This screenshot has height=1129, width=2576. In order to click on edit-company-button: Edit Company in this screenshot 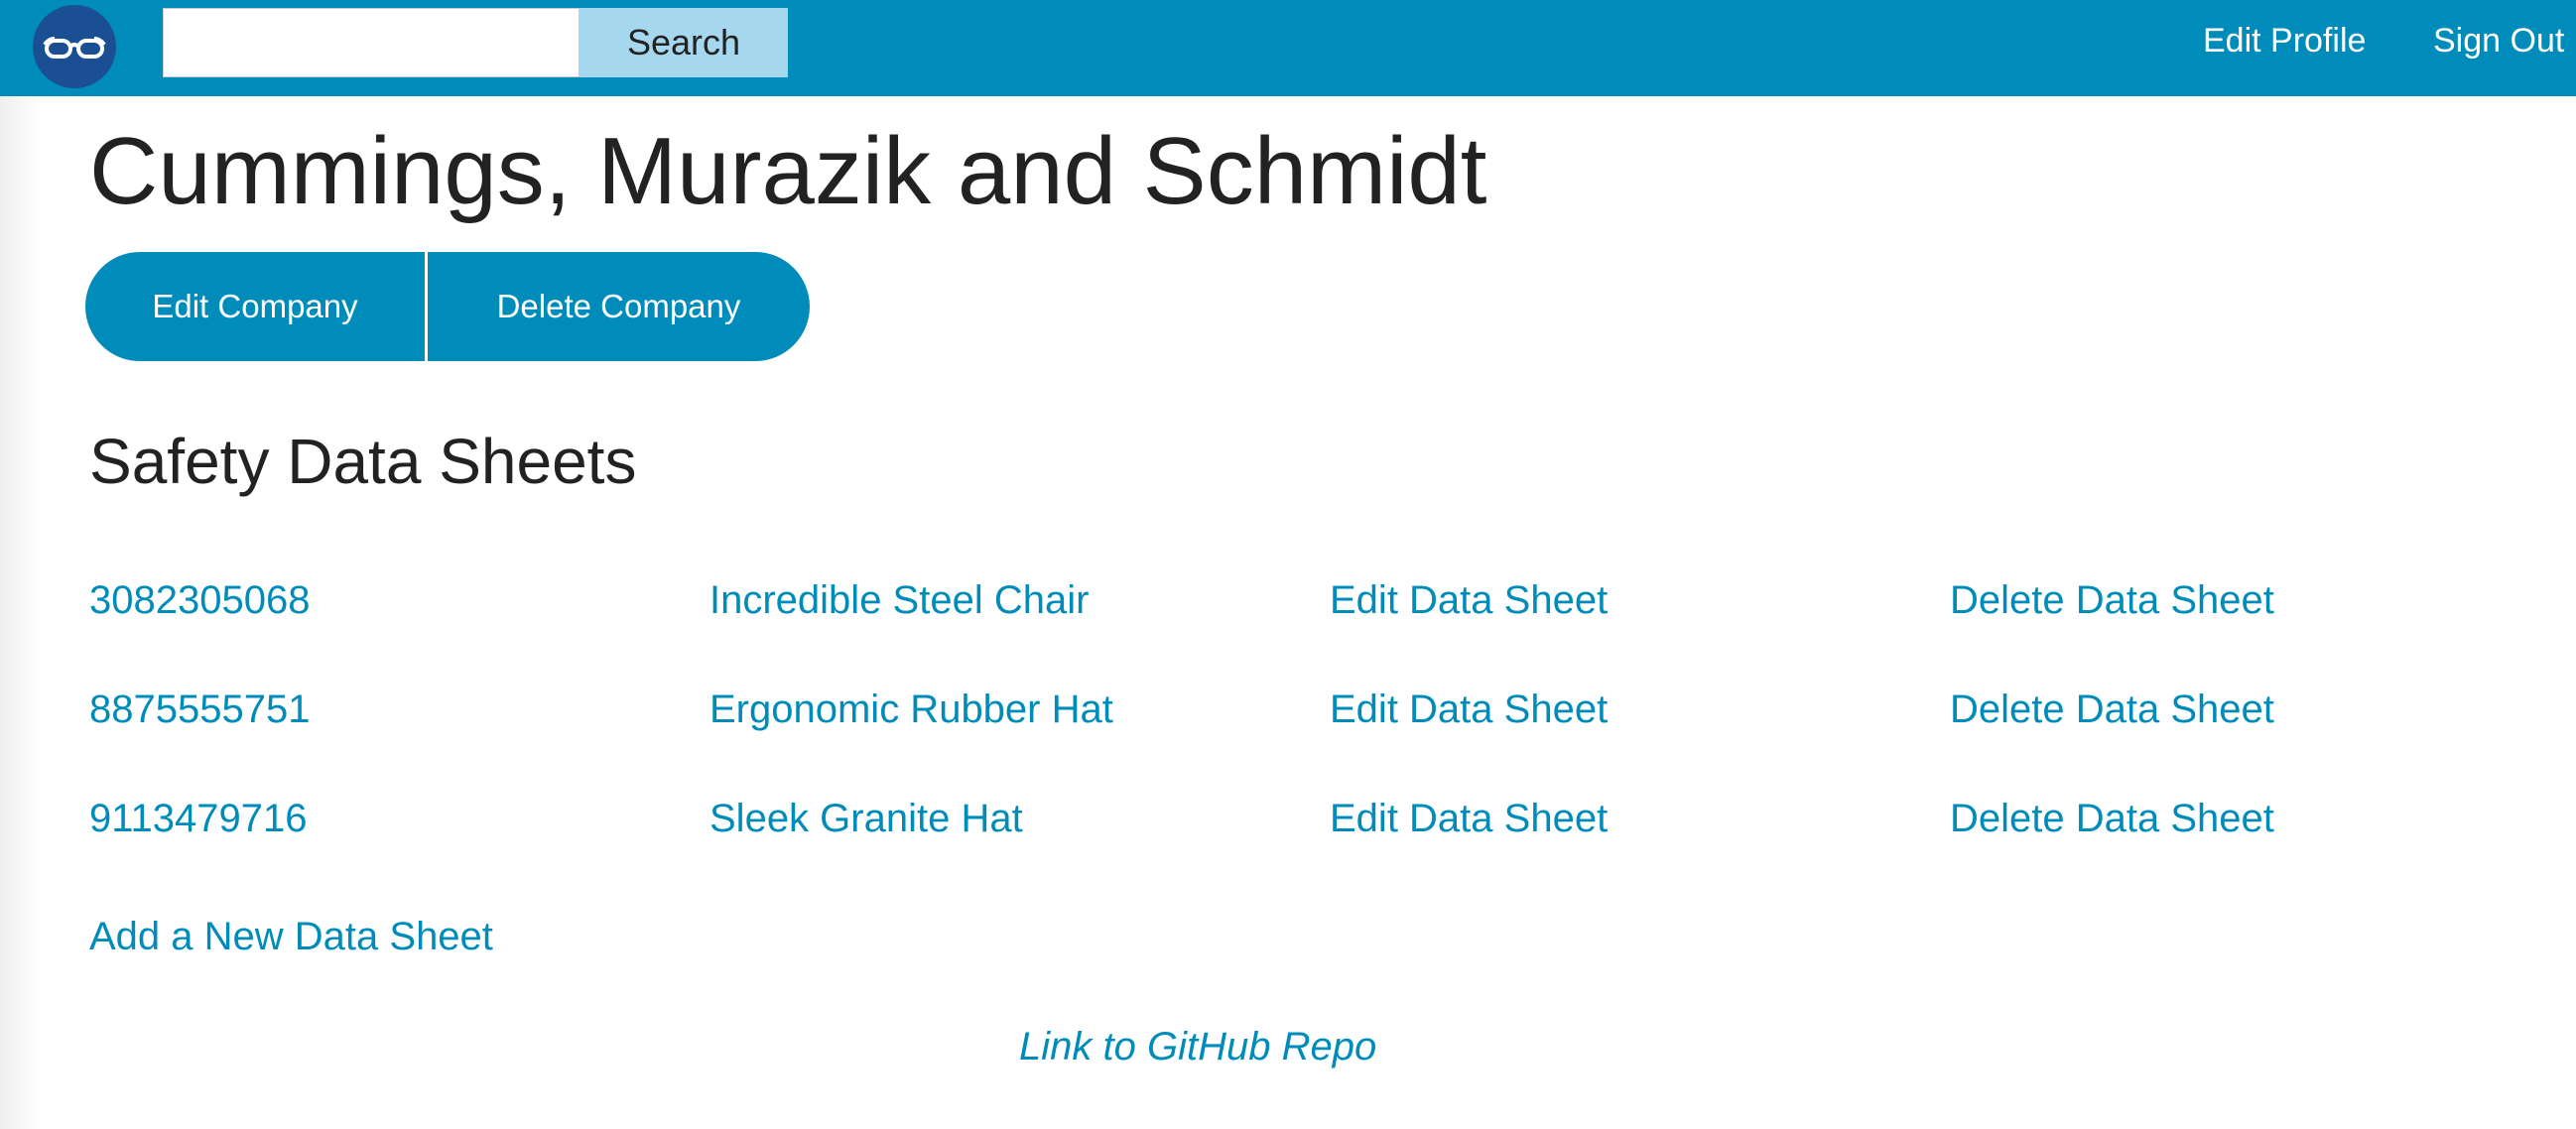, I will do `click(257, 306)`.